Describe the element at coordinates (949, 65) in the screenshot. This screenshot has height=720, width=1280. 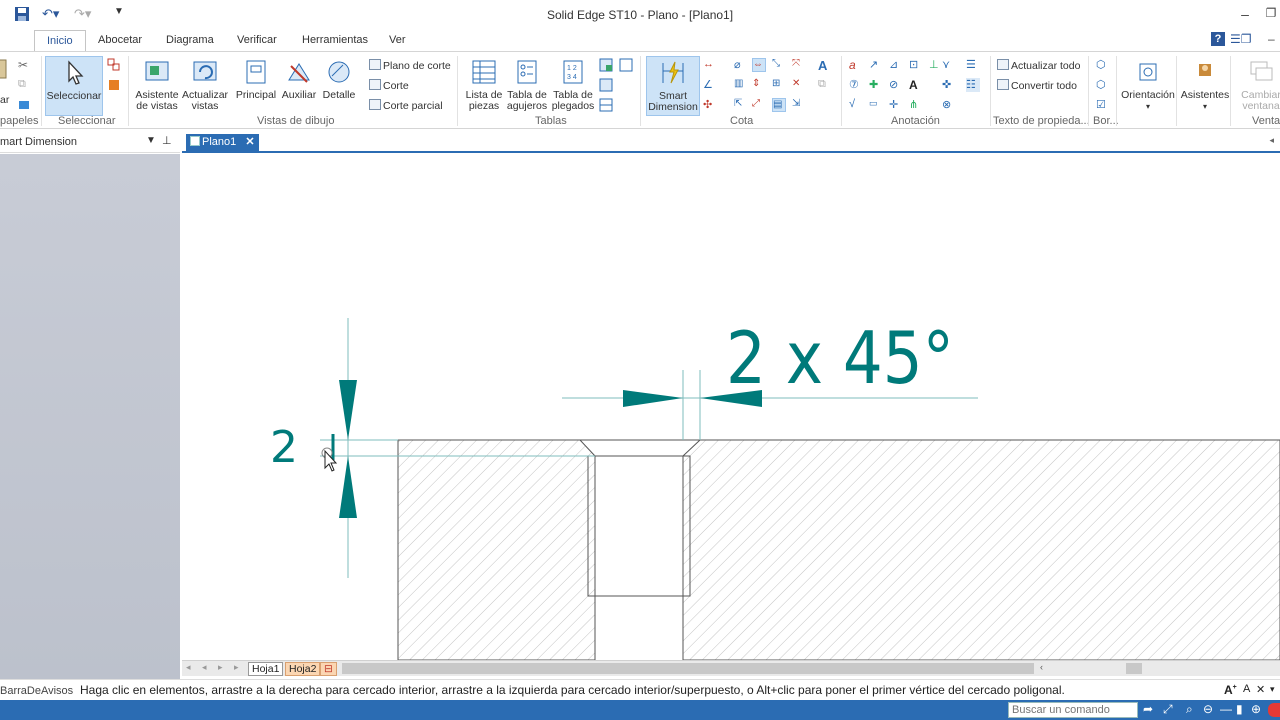
I see `center-mark-icon-1: ⋎` at that location.